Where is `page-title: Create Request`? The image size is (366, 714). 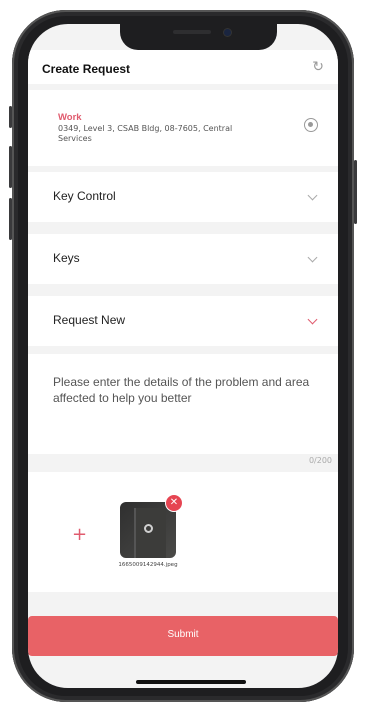 page-title: Create Request is located at coordinates (86, 69).